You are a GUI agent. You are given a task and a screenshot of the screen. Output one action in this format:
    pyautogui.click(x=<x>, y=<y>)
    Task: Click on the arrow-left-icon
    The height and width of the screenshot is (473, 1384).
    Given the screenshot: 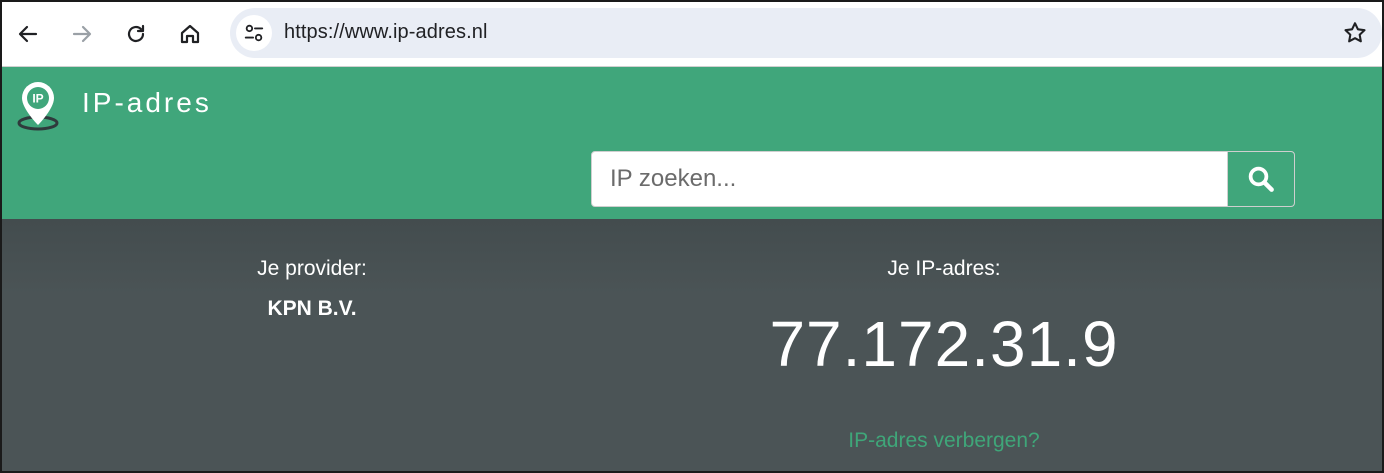 What is the action you would take?
    pyautogui.click(x=28, y=34)
    